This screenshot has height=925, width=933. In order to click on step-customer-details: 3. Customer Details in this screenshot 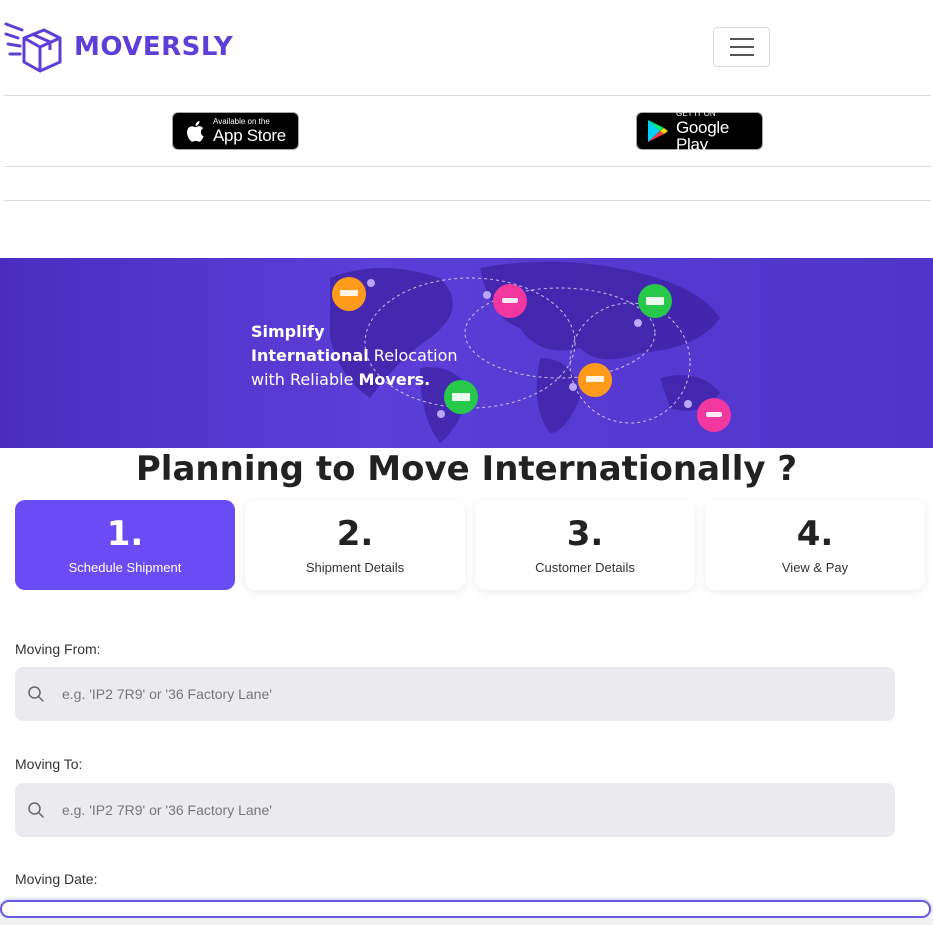, I will do `click(585, 545)`.